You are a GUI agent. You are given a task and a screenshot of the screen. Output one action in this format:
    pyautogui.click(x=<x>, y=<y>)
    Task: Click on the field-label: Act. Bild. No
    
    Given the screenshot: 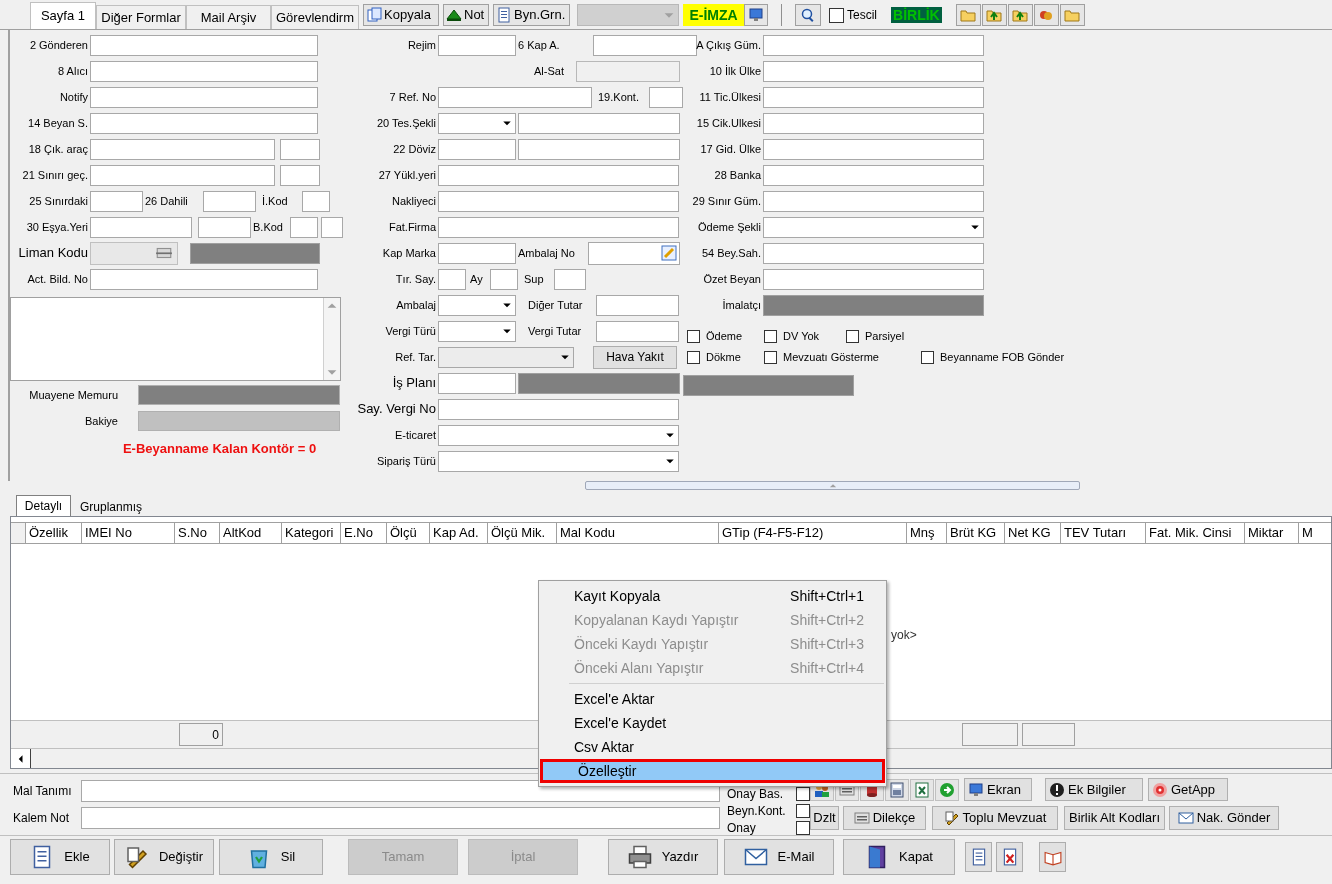 What is the action you would take?
    pyautogui.click(x=57, y=279)
    